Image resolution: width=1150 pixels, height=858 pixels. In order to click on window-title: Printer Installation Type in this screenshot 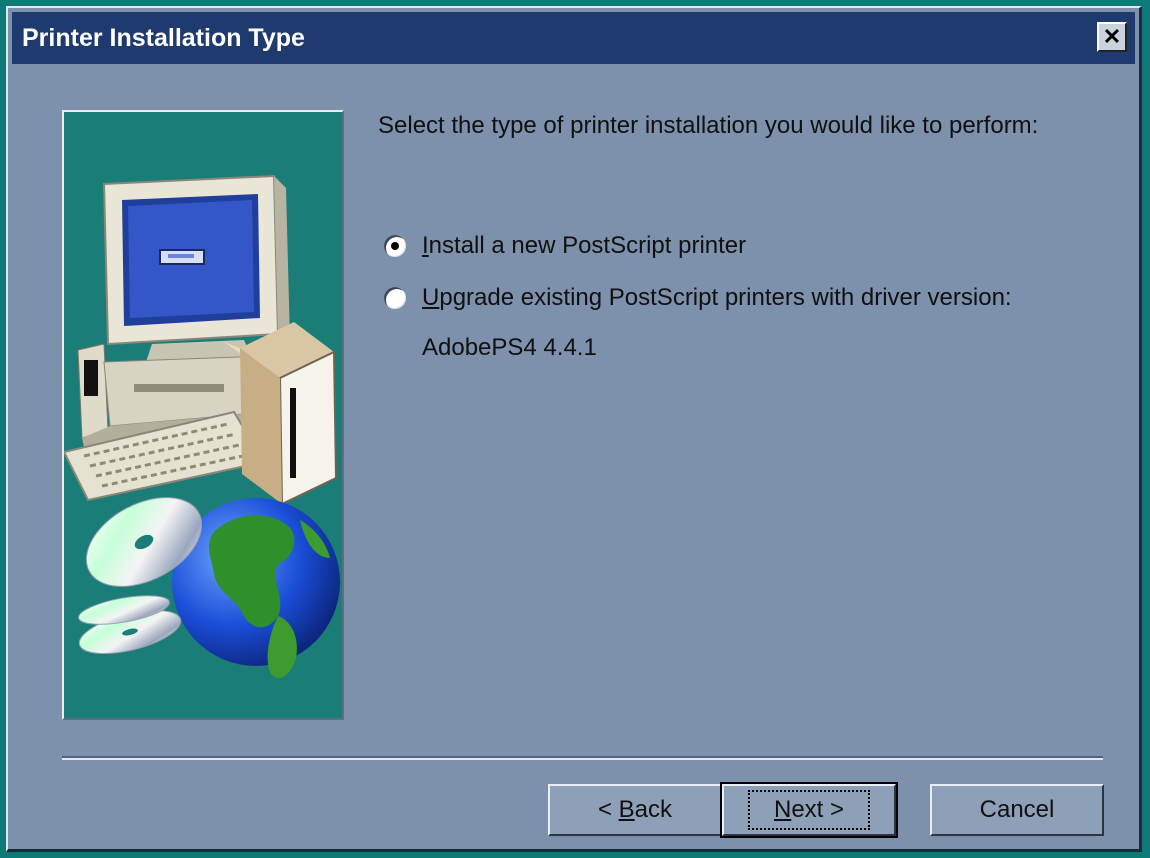, I will do `click(163, 37)`.